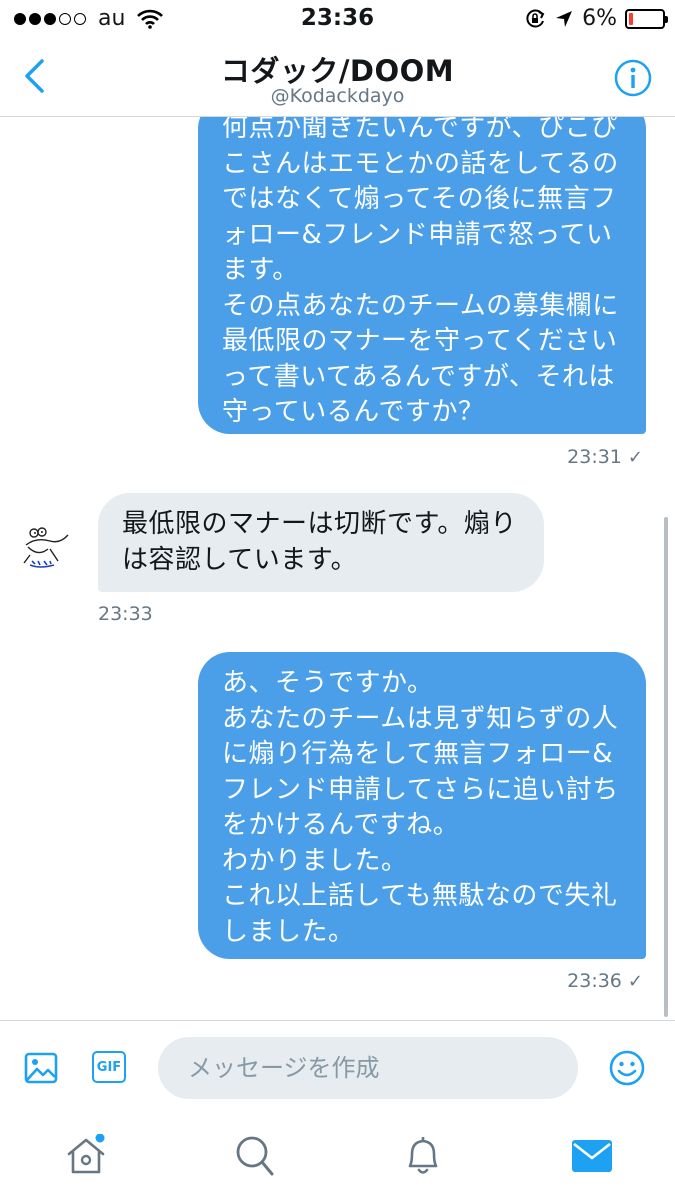 The height and width of the screenshot is (1200, 675). Describe the element at coordinates (86, 1156) in the screenshot. I see `home-icon` at that location.